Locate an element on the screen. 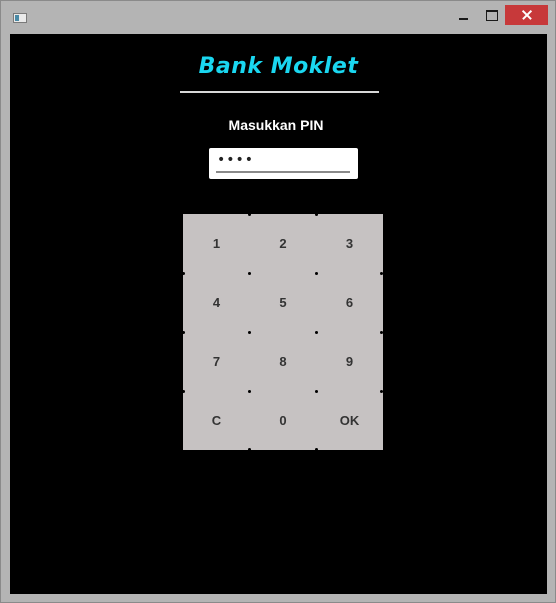  close-button is located at coordinates (526, 15).